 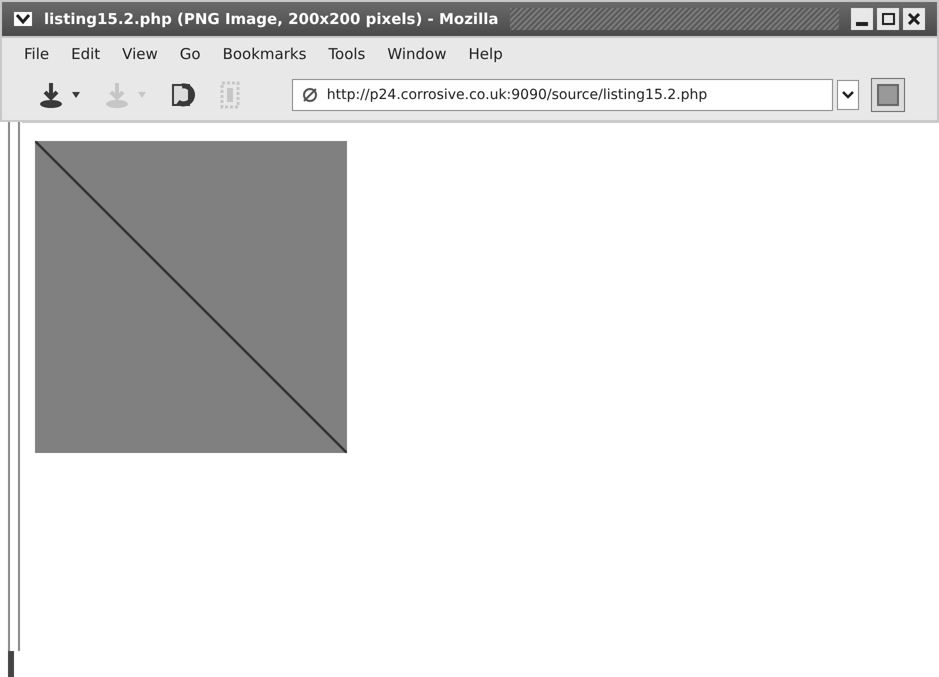 What do you see at coordinates (517, 95) in the screenshot?
I see `address-text: http://p24.corrosive.co.uk:9090/source/listing15.2.php` at bounding box center [517, 95].